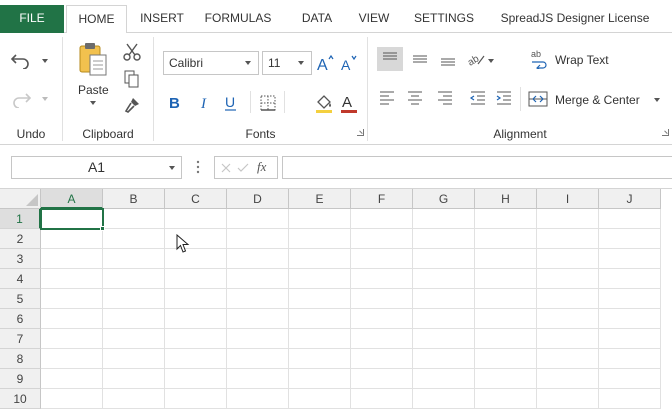 The height and width of the screenshot is (410, 672). Describe the element at coordinates (504, 99) in the screenshot. I see `increase-indent-icon` at that location.